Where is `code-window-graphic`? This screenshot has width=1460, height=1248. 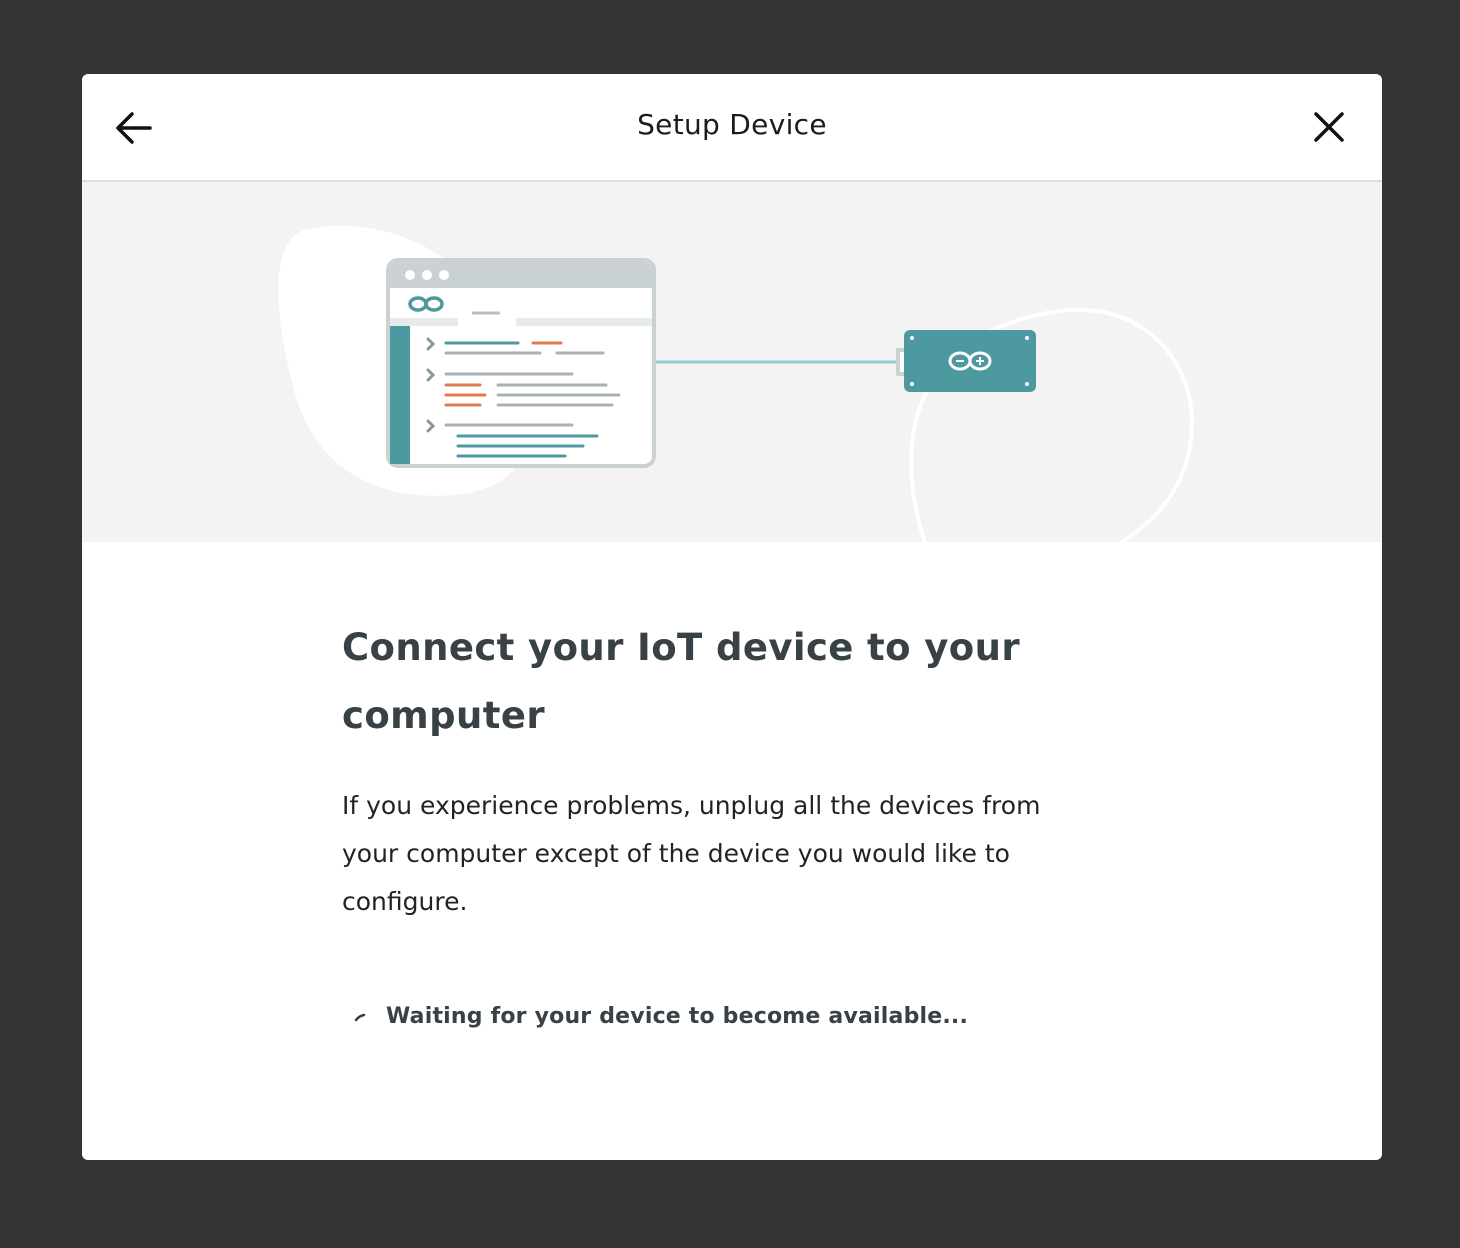 code-window-graphic is located at coordinates (521, 363).